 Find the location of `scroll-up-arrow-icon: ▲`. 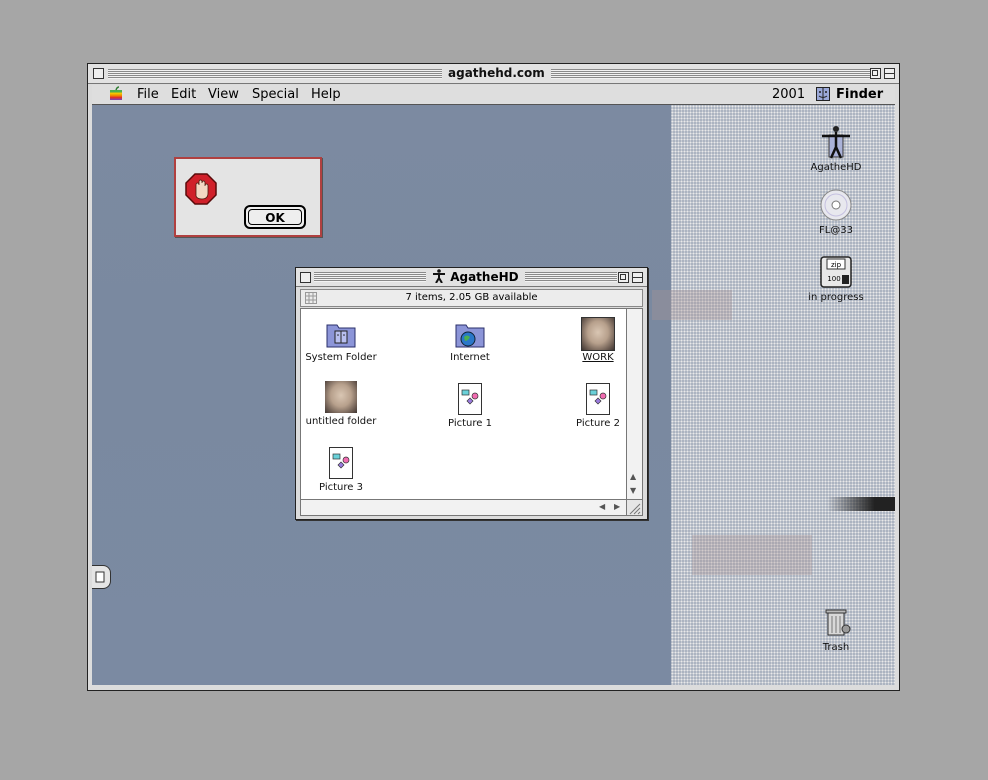

scroll-up-arrow-icon: ▲ is located at coordinates (633, 476).